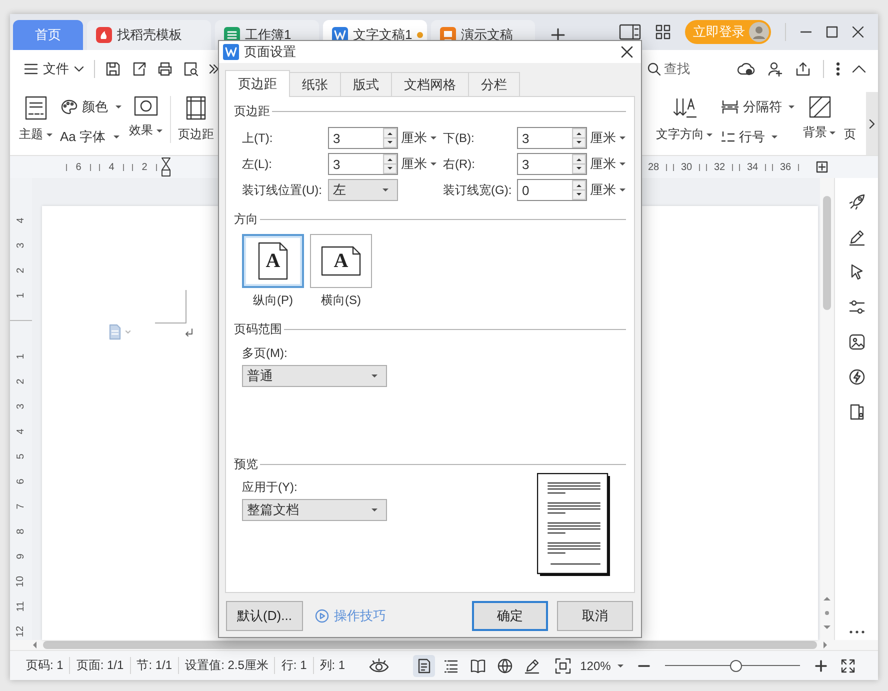  Describe the element at coordinates (684, 123) in the screenshot. I see `text-direction-button: 文字方向` at that location.